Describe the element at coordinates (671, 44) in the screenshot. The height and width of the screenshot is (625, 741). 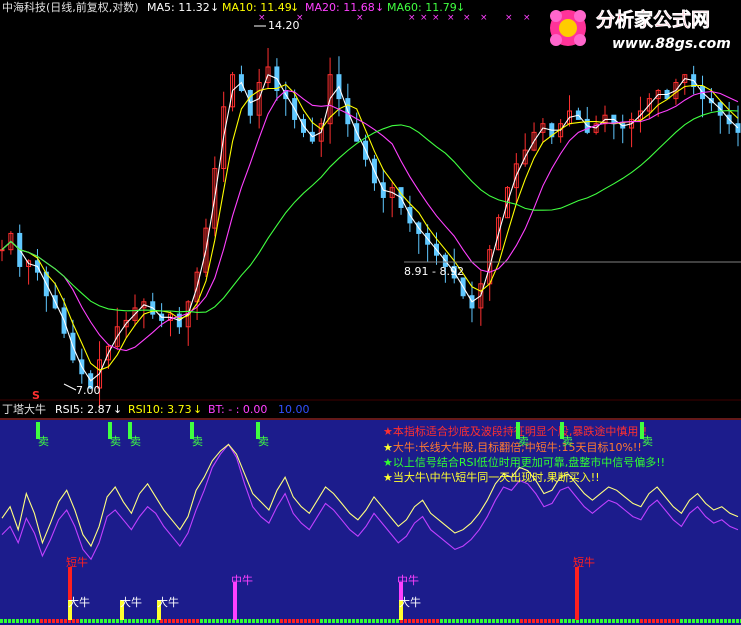
I see `watermark-url: www.88gs.com` at that location.